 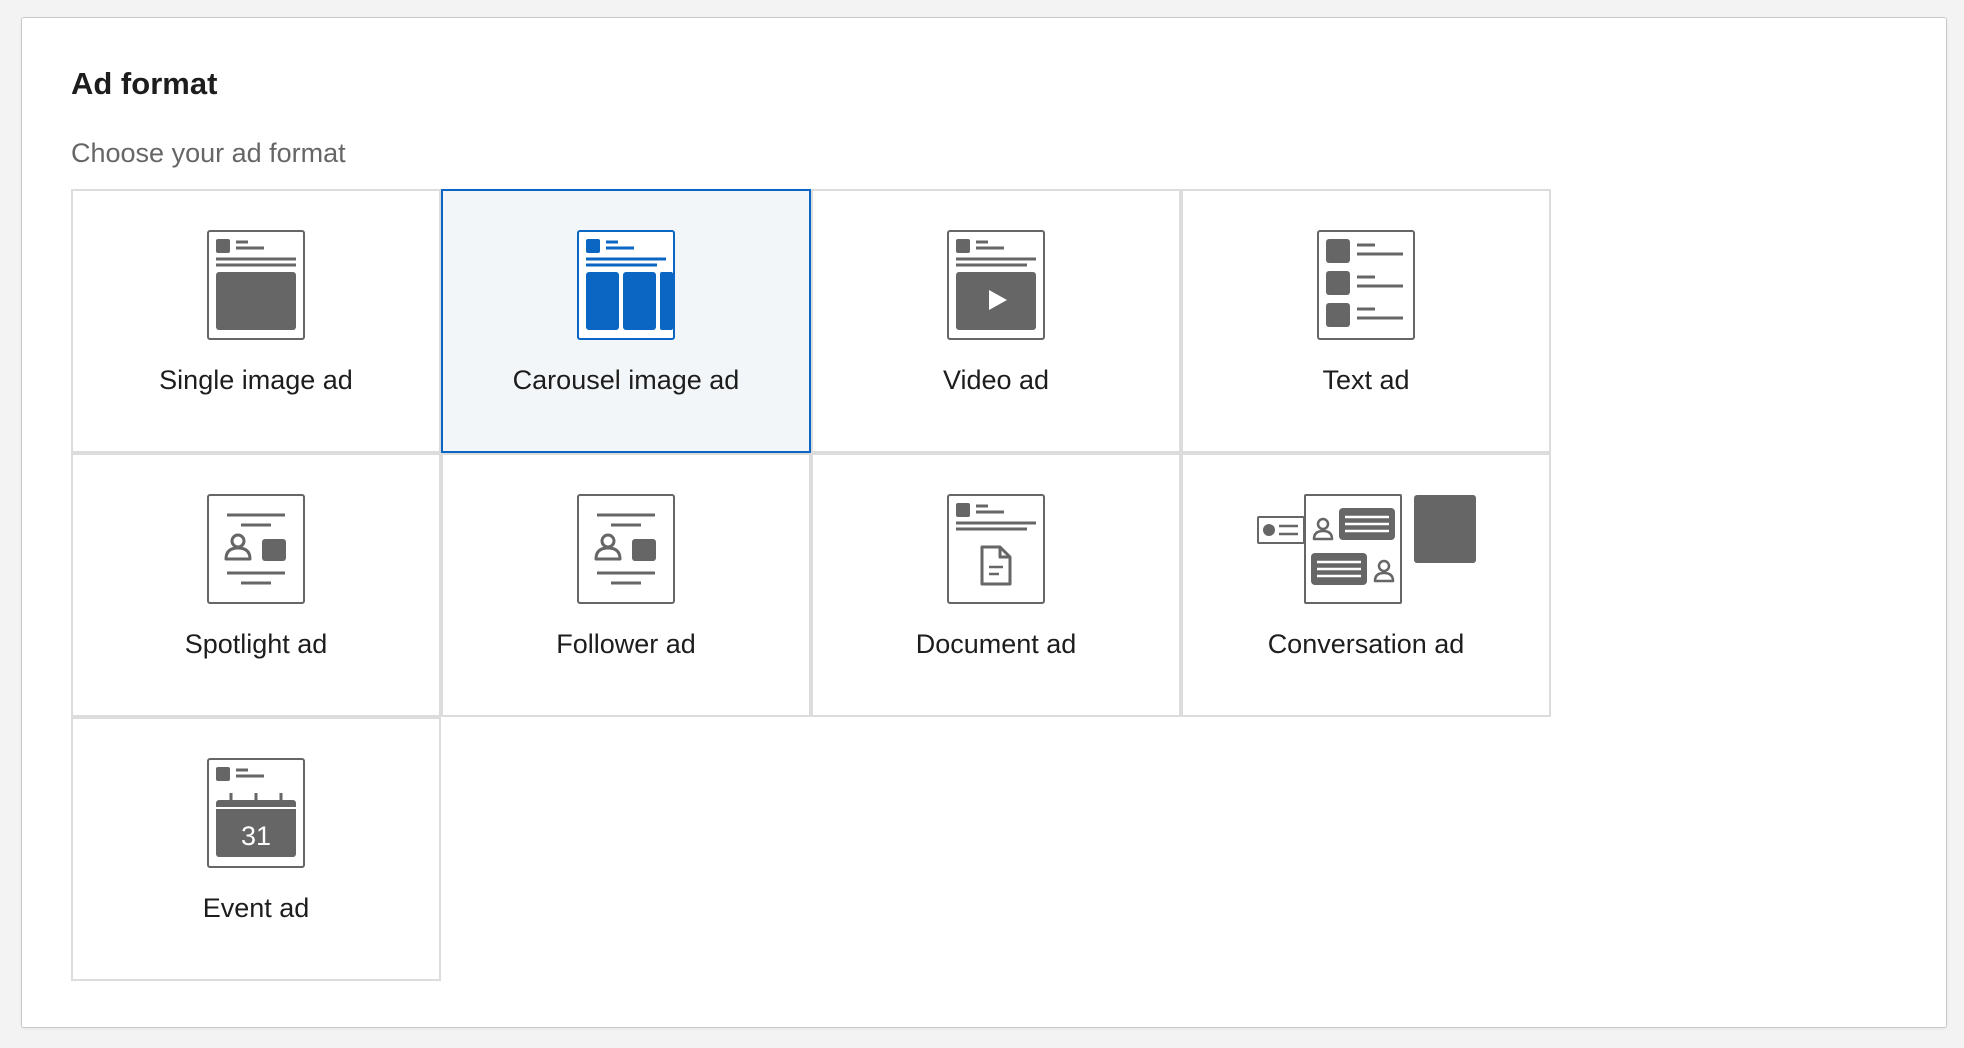 I want to click on ad-format-label: Video ad, so click(x=996, y=380).